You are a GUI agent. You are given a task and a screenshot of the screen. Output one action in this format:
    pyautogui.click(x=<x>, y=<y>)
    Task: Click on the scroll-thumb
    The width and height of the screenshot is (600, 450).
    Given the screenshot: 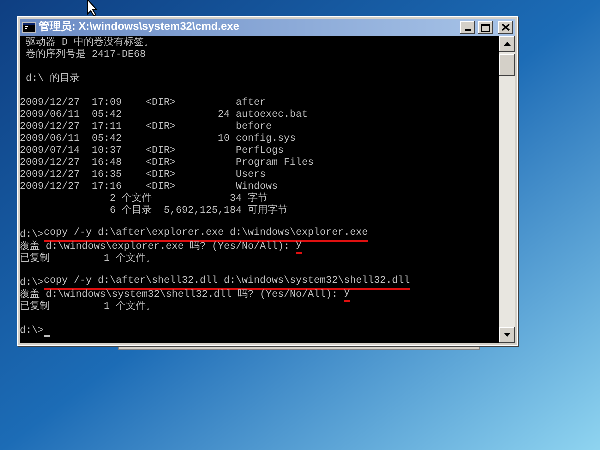 What is the action you would take?
    pyautogui.click(x=507, y=65)
    